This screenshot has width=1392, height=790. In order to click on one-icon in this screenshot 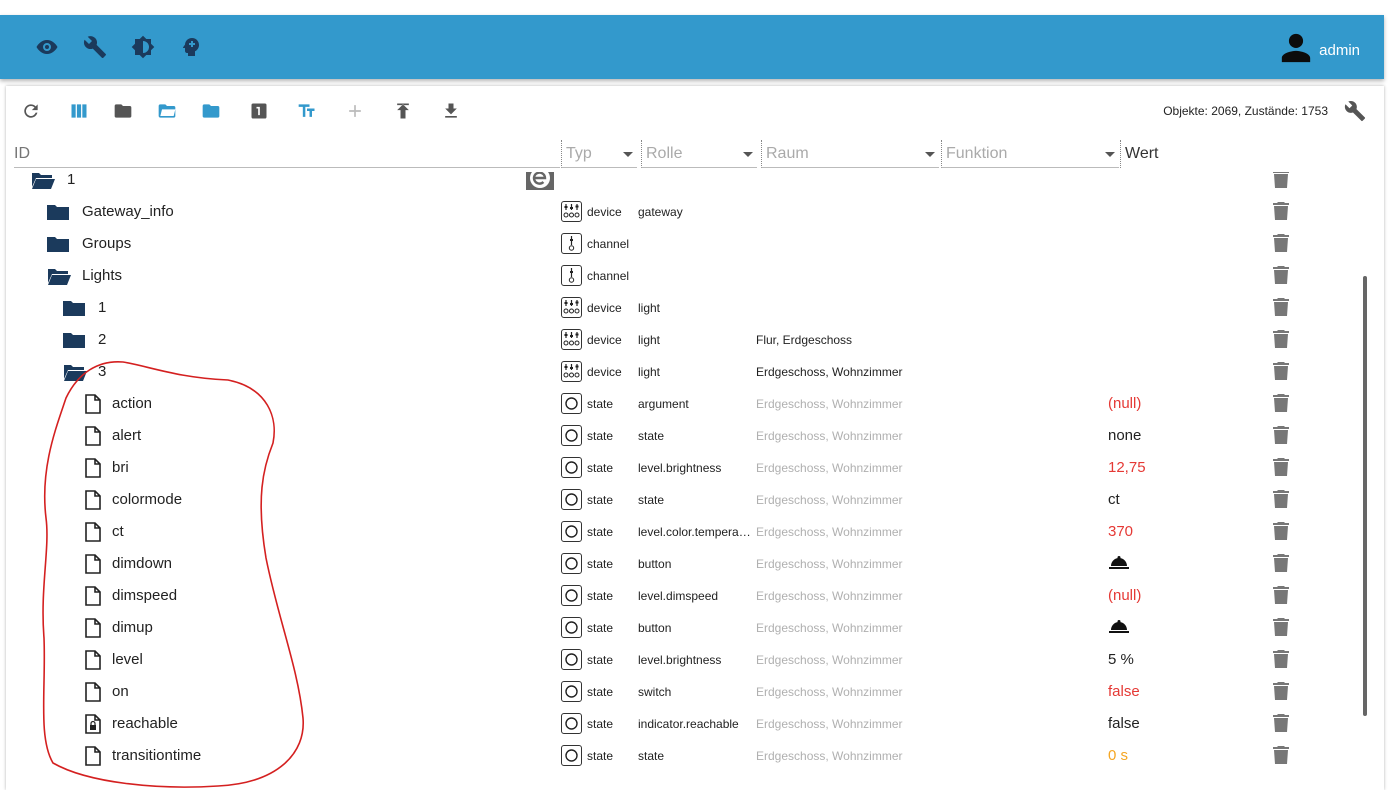, I will do `click(259, 111)`.